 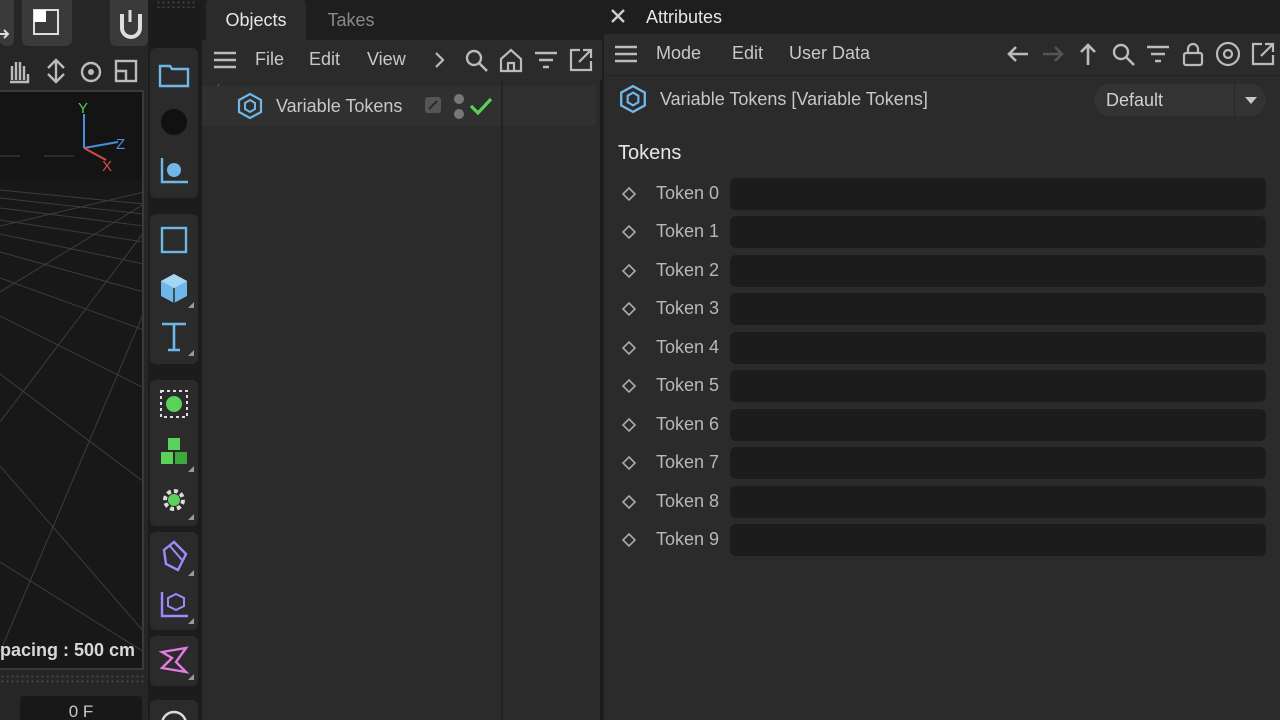 I want to click on token-label: Token 4, so click(x=688, y=347).